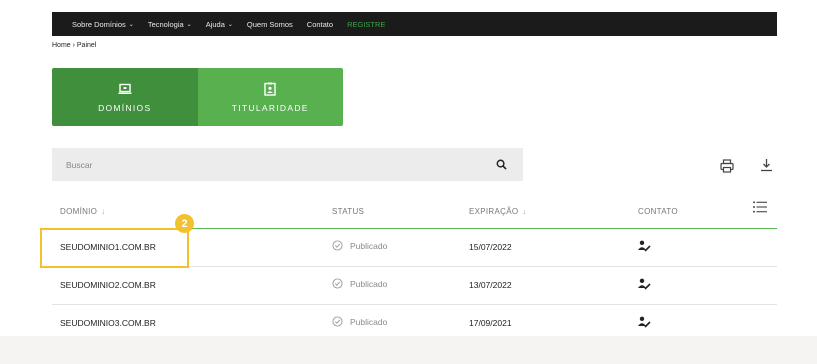  Describe the element at coordinates (320, 24) in the screenshot. I see `nav-item-contato: Contato` at that location.